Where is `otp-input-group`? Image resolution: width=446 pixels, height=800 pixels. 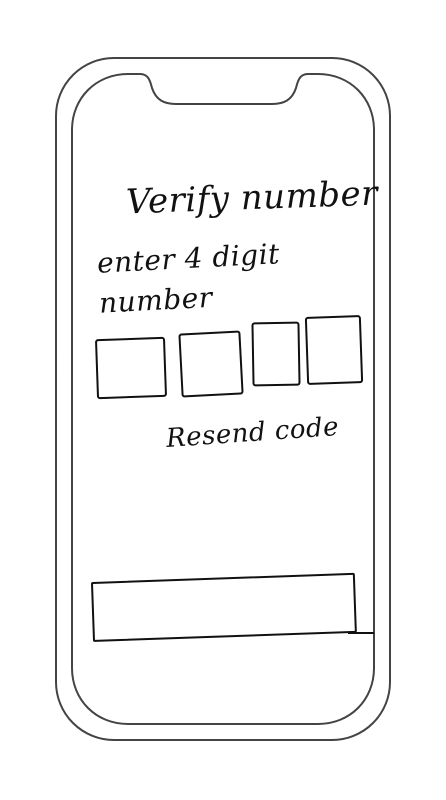 otp-input-group is located at coordinates (229, 357).